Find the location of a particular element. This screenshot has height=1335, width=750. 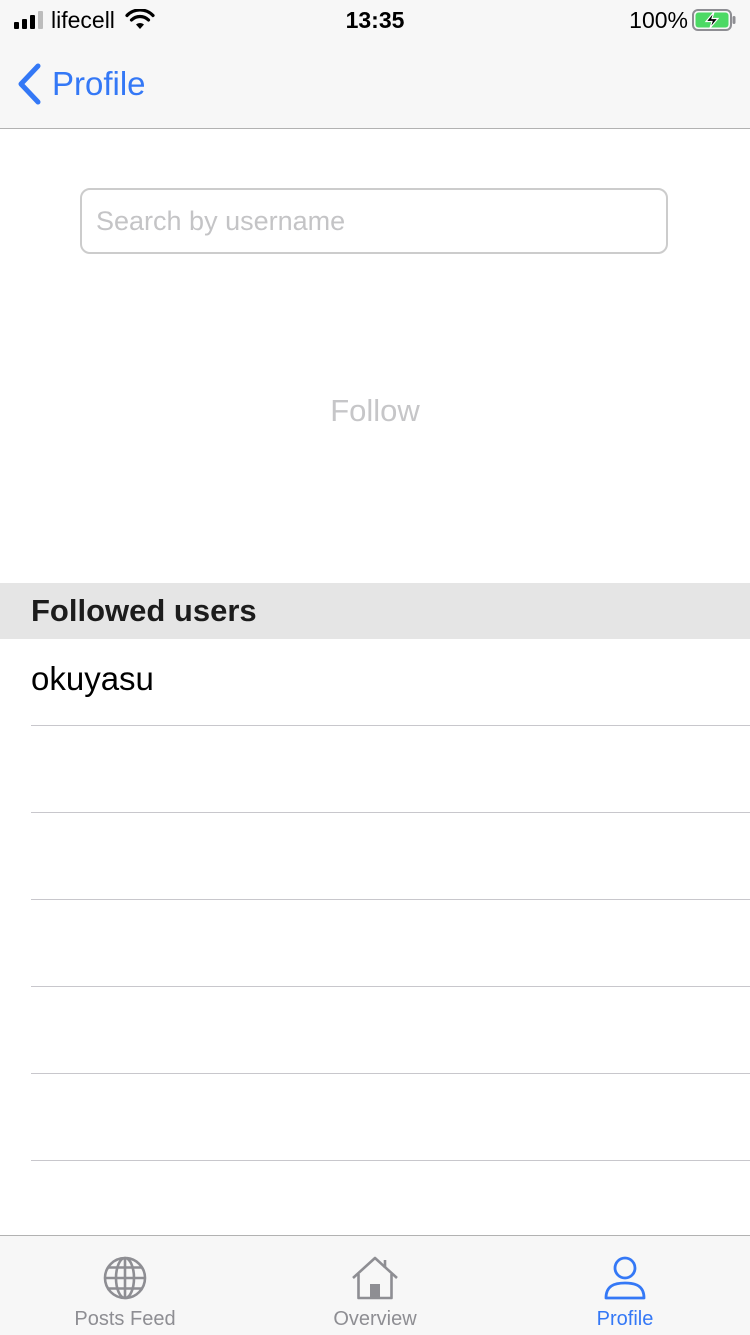

list-item: okuyasu is located at coordinates (375, 682).